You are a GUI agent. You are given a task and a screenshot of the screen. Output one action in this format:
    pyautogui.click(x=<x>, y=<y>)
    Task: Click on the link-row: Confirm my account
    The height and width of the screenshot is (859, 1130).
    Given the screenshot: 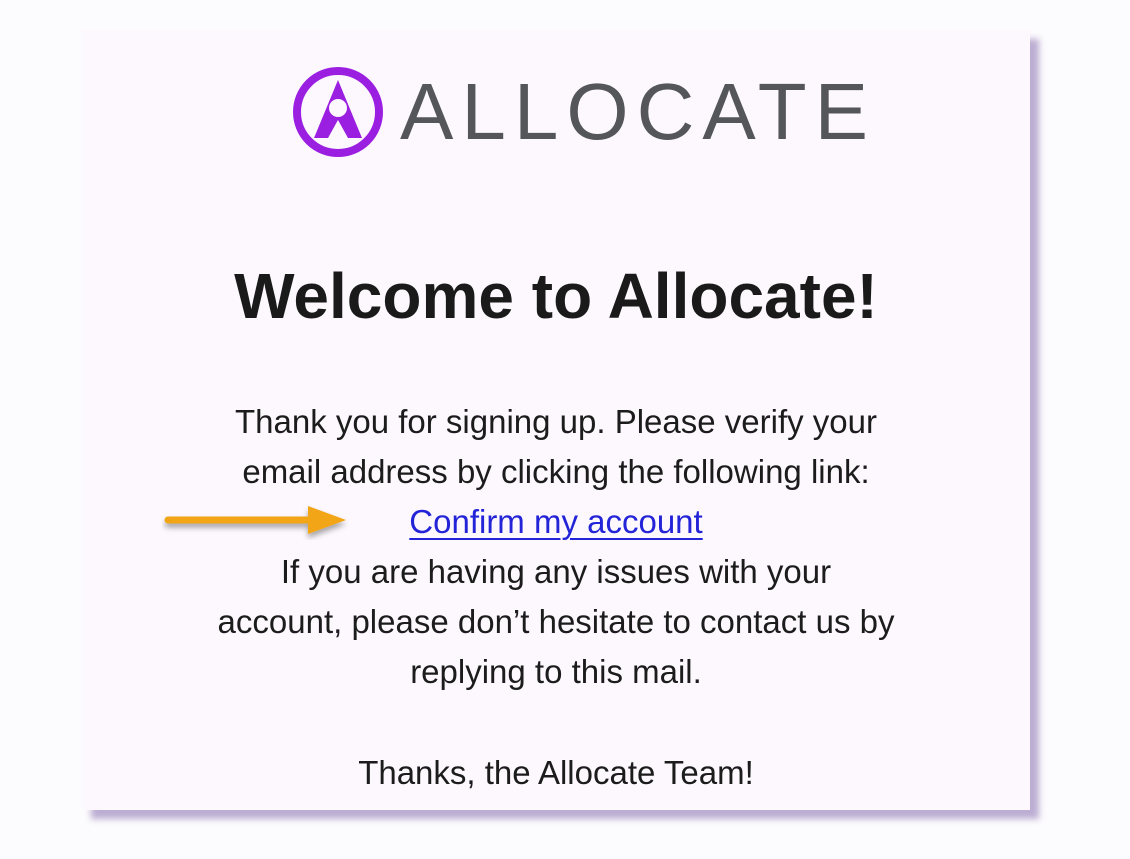 What is the action you would take?
    pyautogui.click(x=556, y=522)
    